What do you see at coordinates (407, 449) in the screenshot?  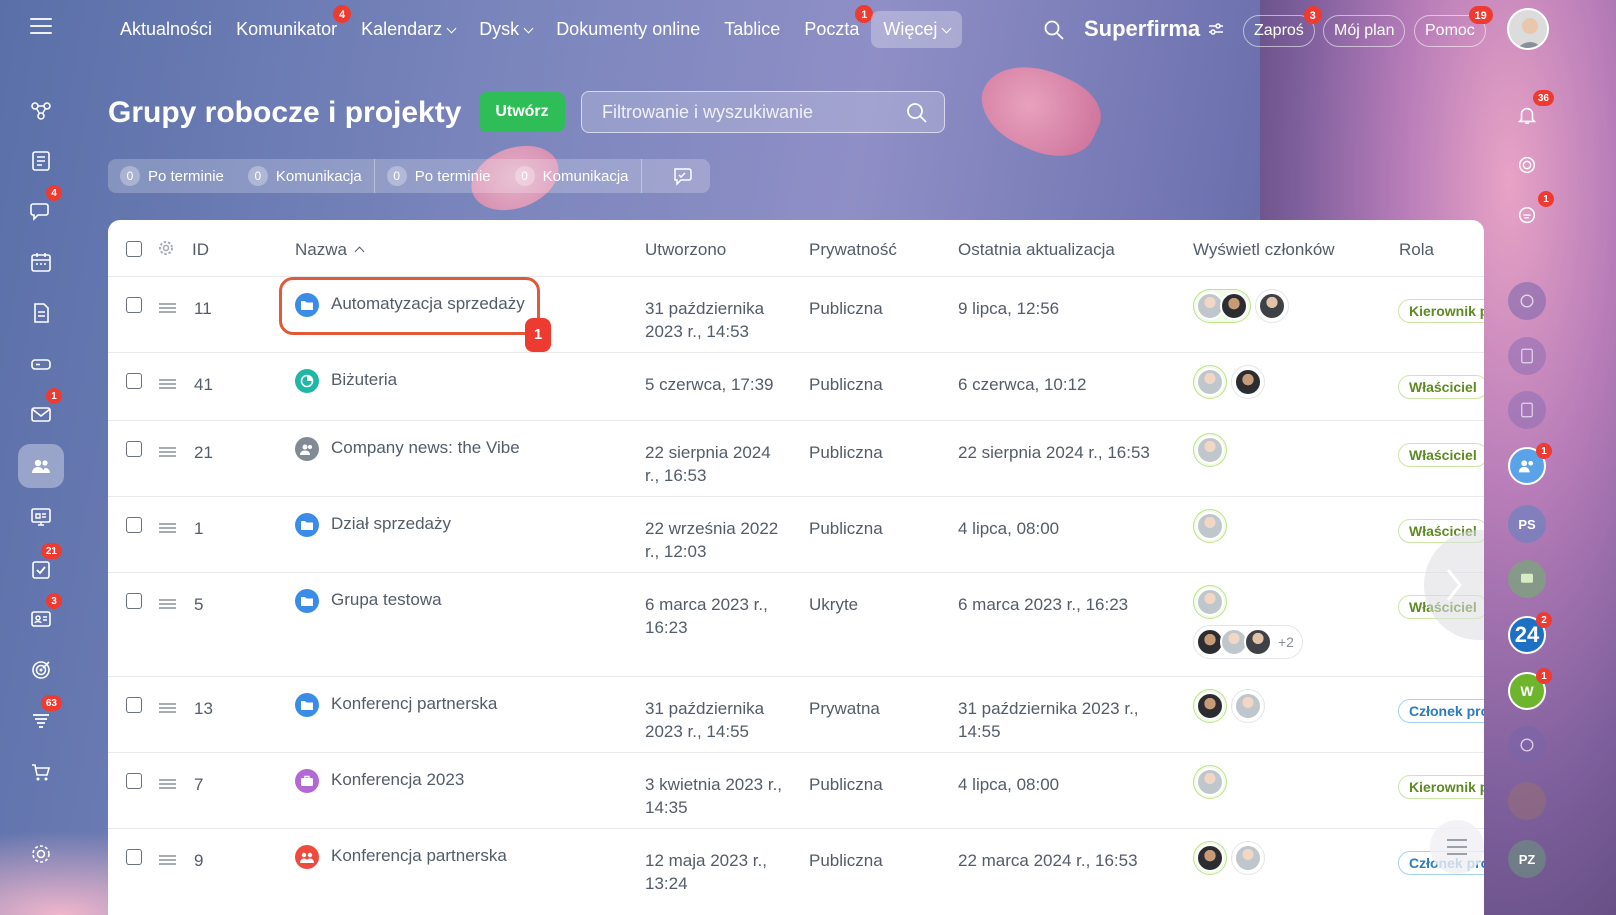 I see `group-name-link: Company news: the Vibe` at bounding box center [407, 449].